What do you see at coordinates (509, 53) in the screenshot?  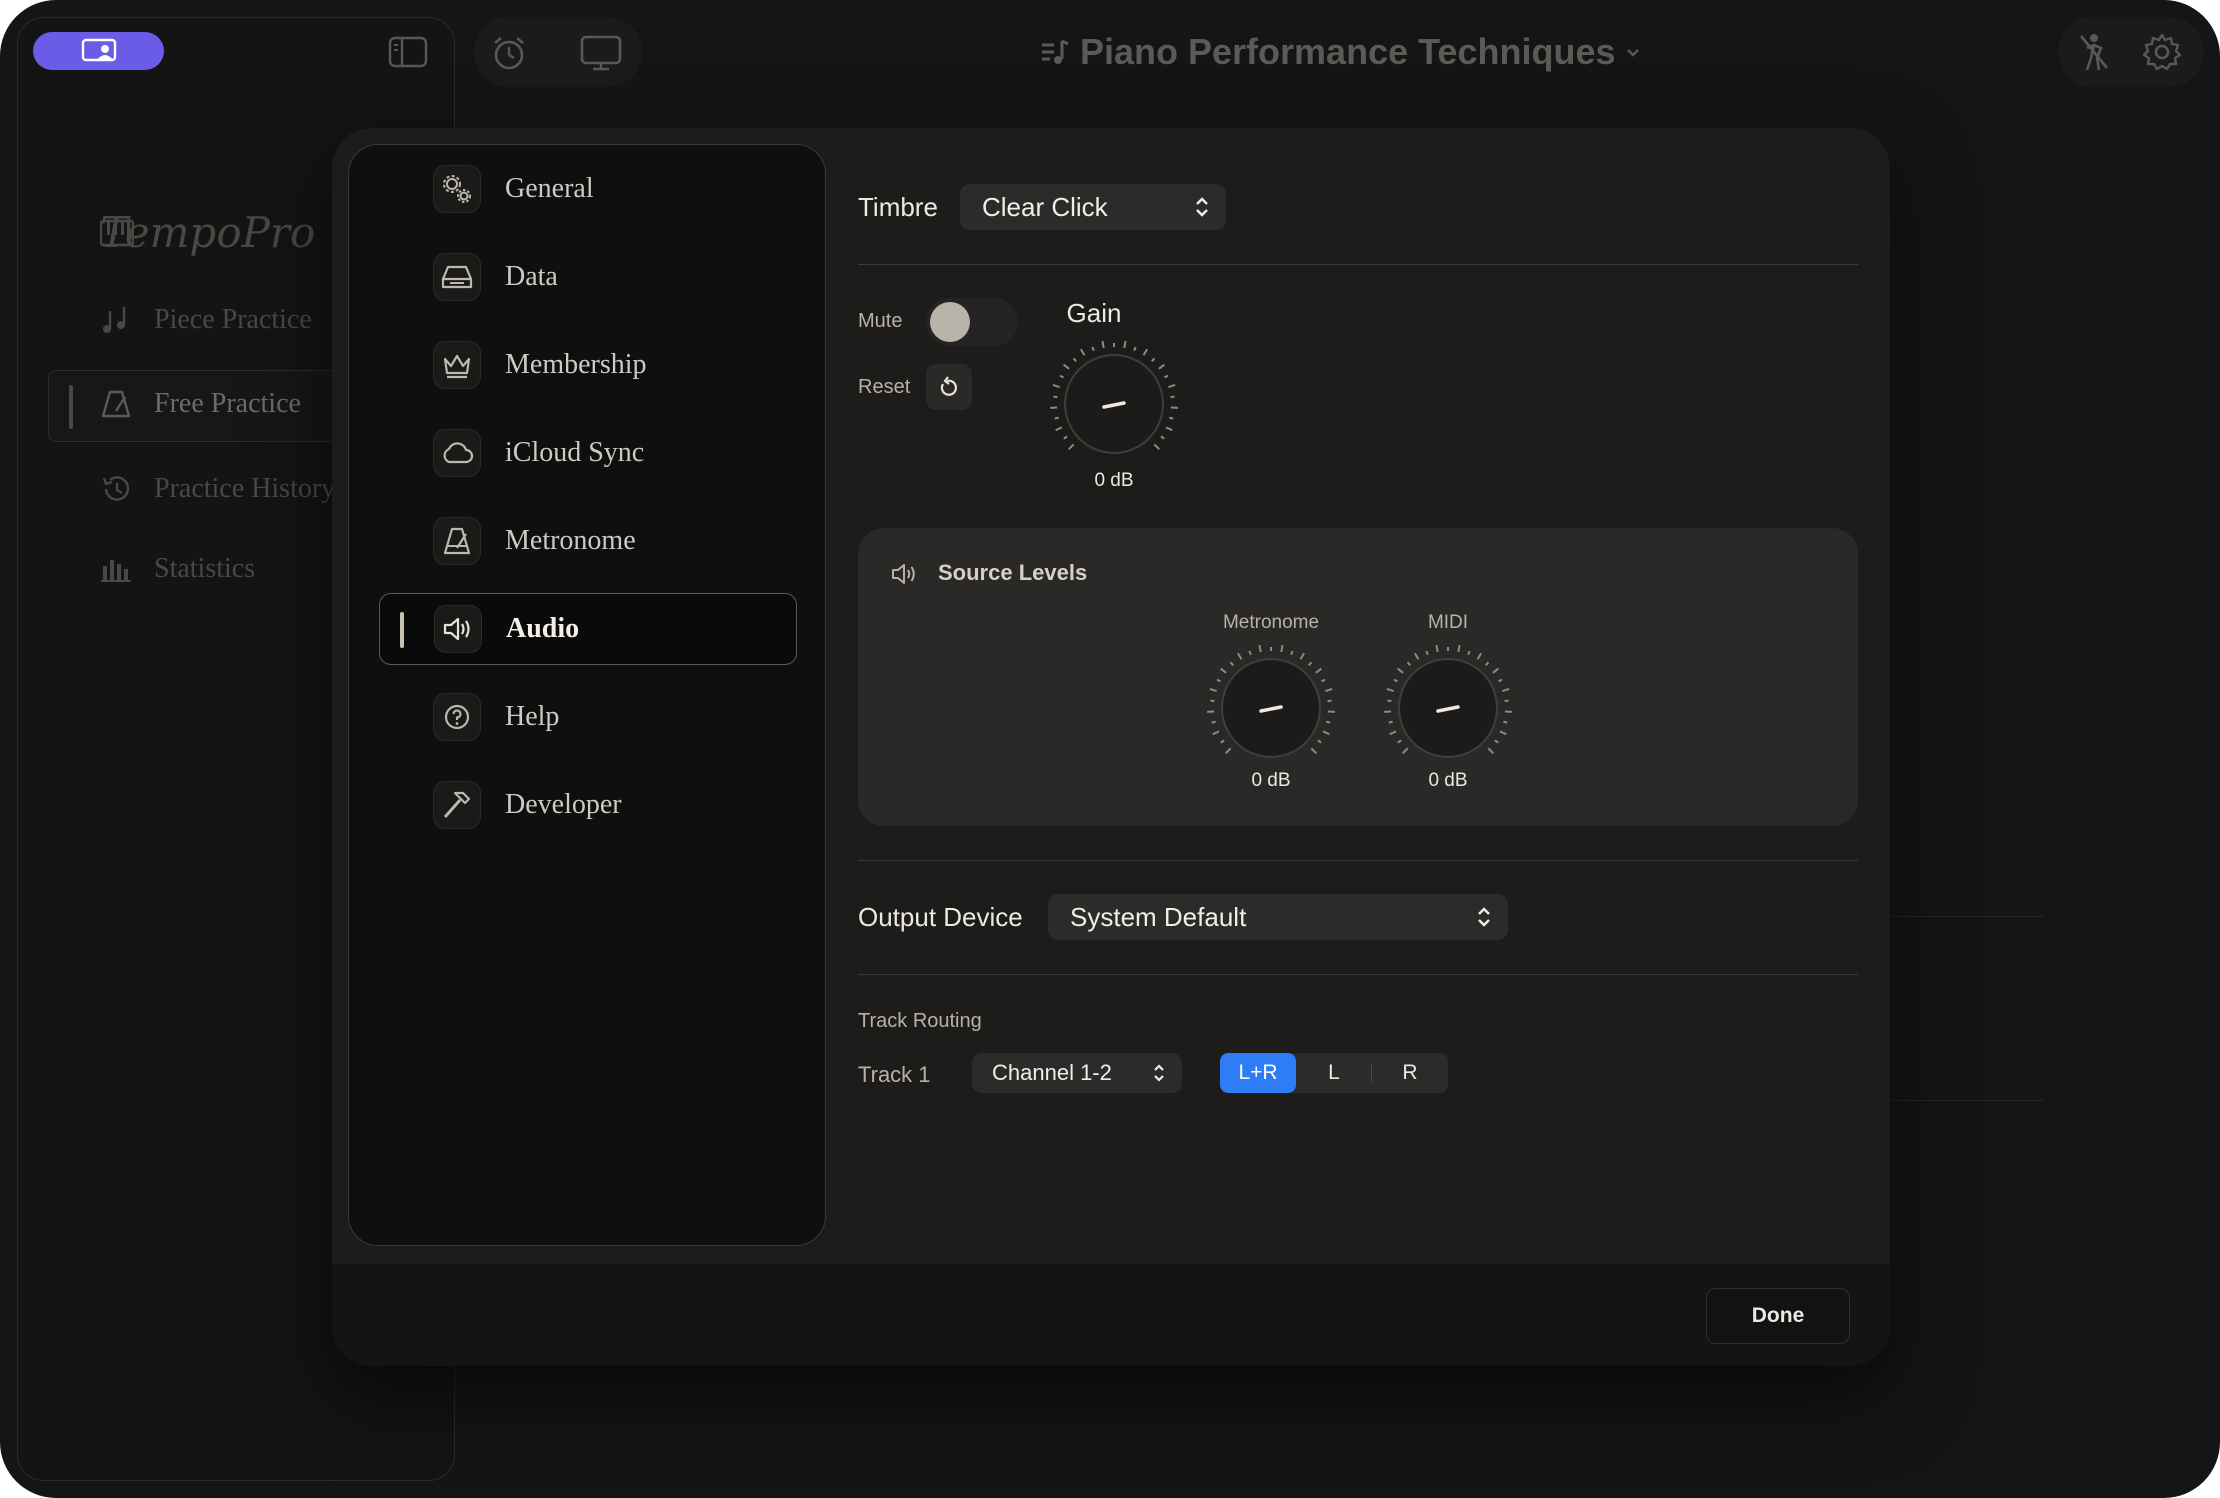 I see `alarm-clock-icon` at bounding box center [509, 53].